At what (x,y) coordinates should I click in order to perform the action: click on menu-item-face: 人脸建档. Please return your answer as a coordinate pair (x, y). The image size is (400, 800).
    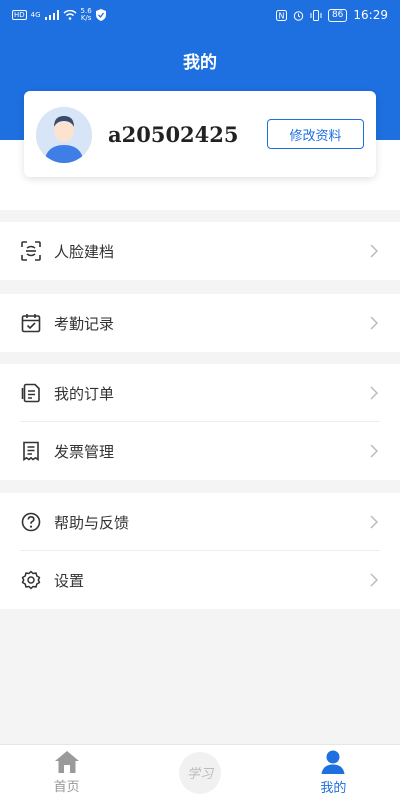
    Looking at the image, I should click on (200, 251).